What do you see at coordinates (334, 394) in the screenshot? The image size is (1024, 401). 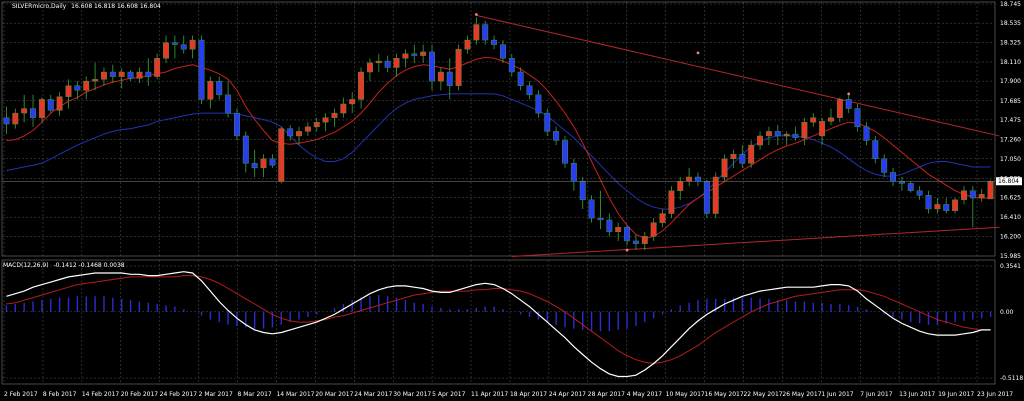 I see `date-tick-label: 20 Mar 2017` at bounding box center [334, 394].